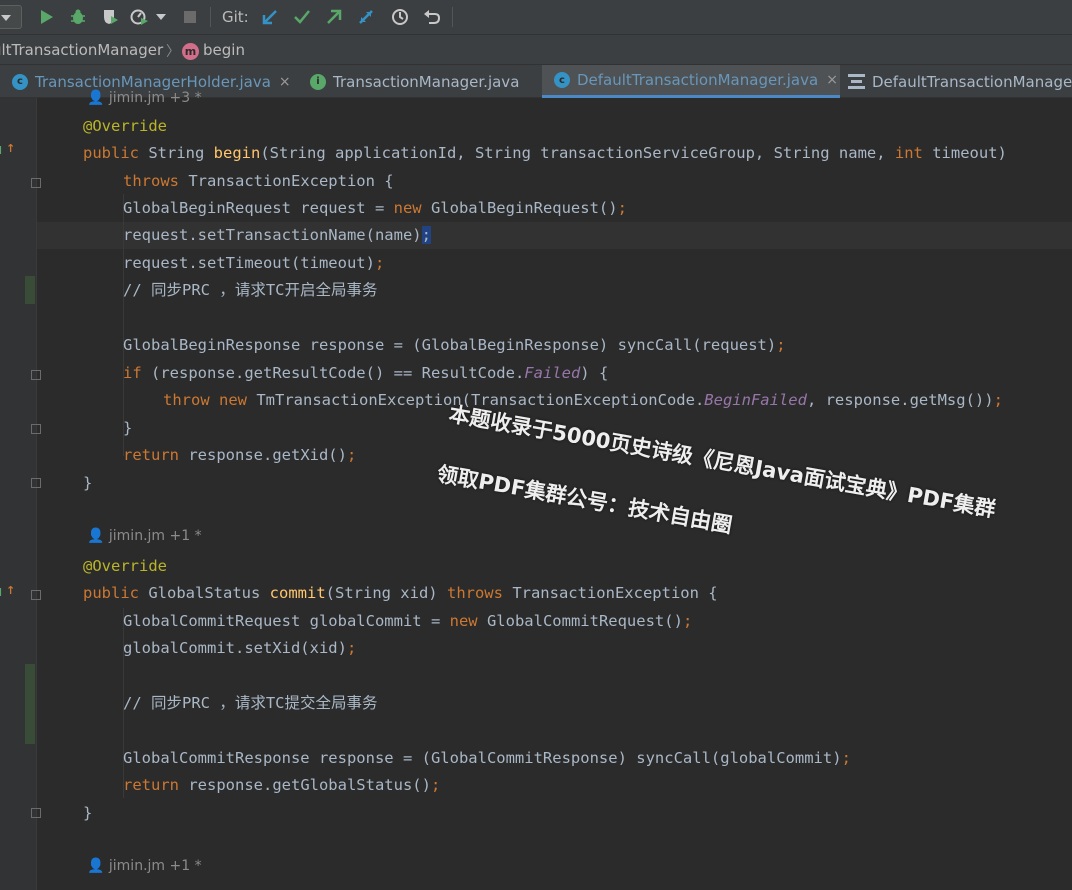 This screenshot has width=1072, height=890. I want to click on code-line: throws TransactionException {, so click(258, 181).